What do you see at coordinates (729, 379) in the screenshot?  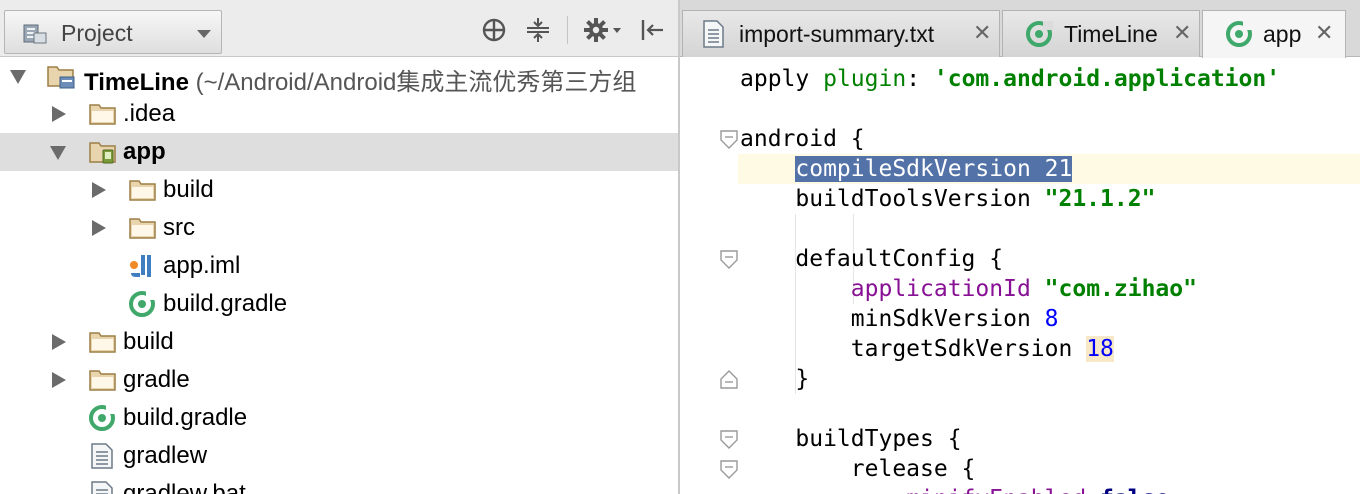 I see `fold-close-icon` at bounding box center [729, 379].